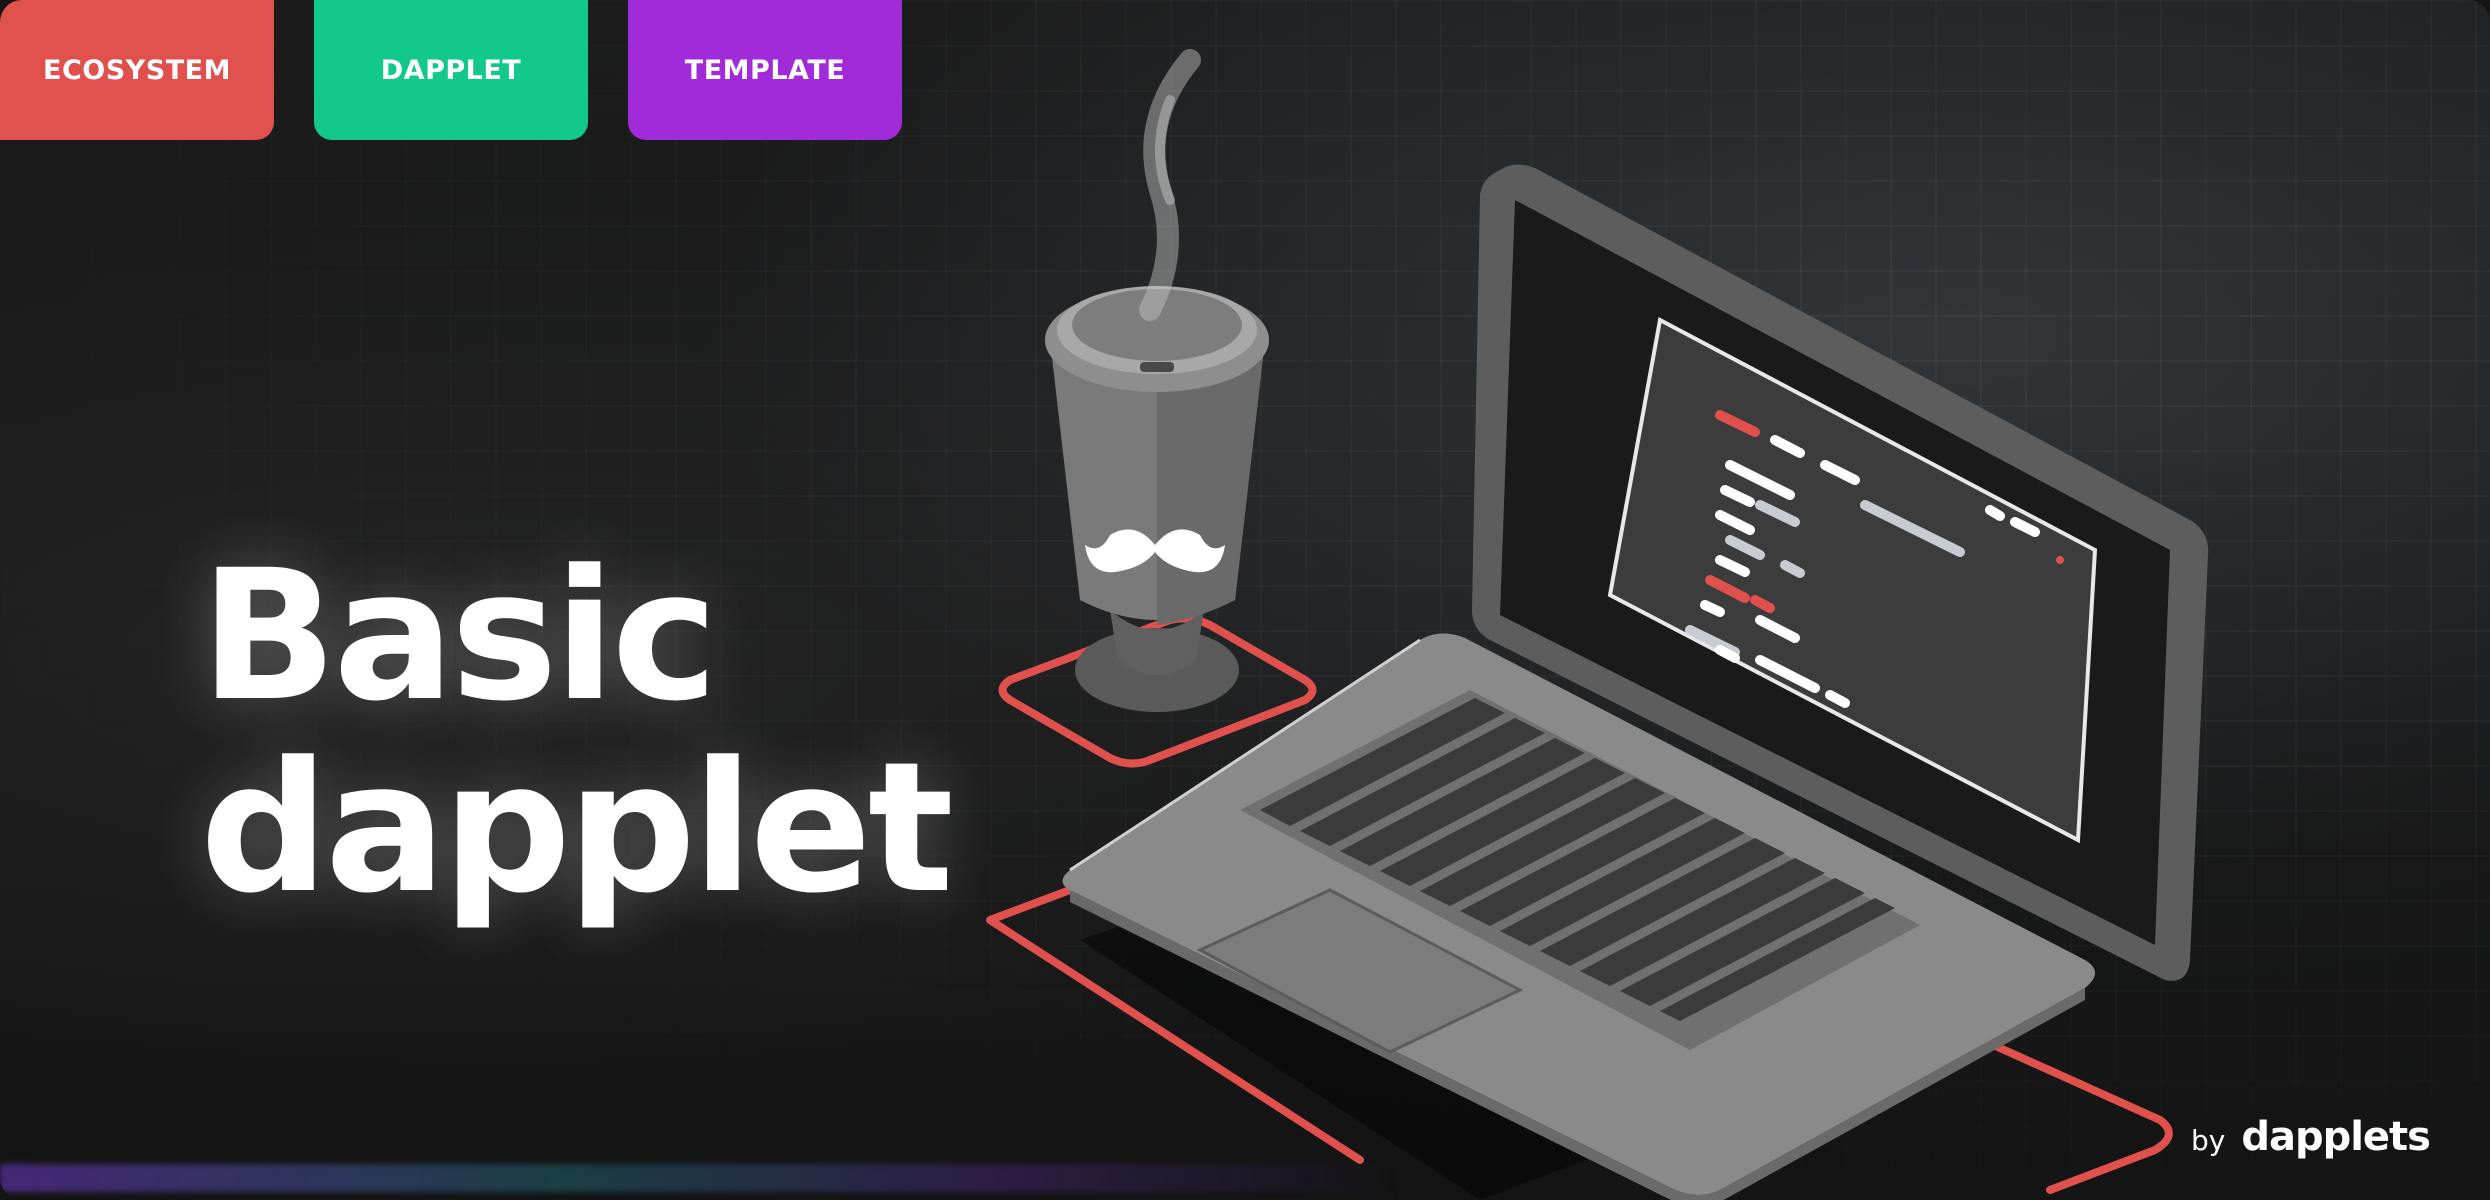 This screenshot has height=1200, width=2490. I want to click on brand-signature: by dapplets, so click(2310, 1137).